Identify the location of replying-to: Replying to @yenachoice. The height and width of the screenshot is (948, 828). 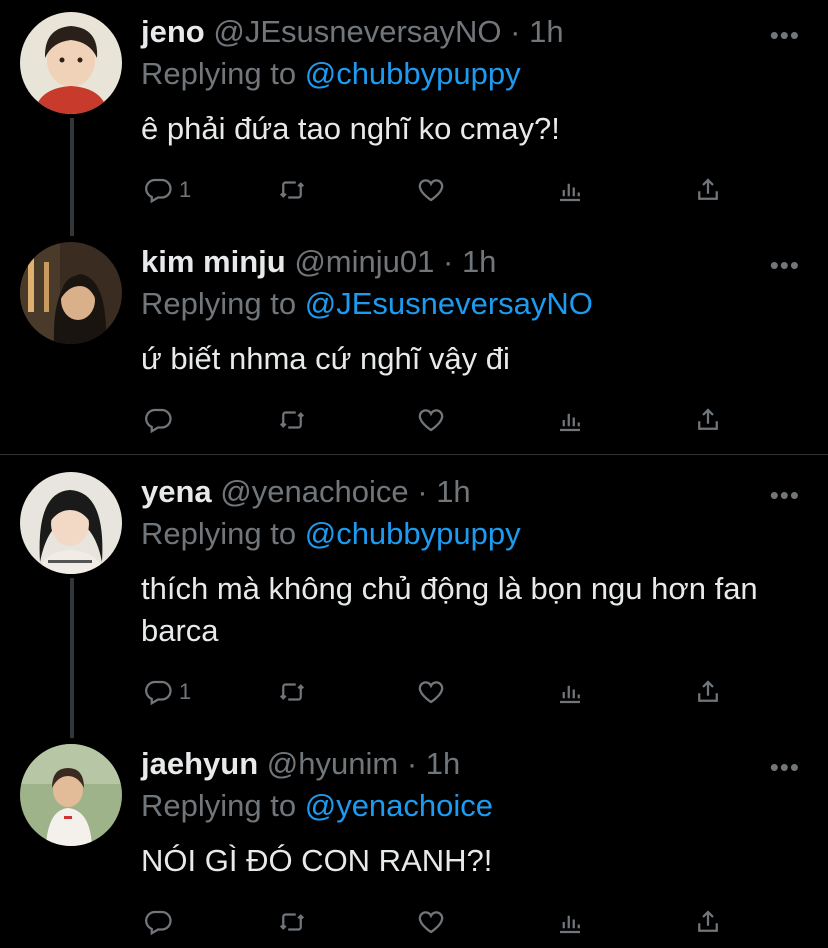
(317, 806).